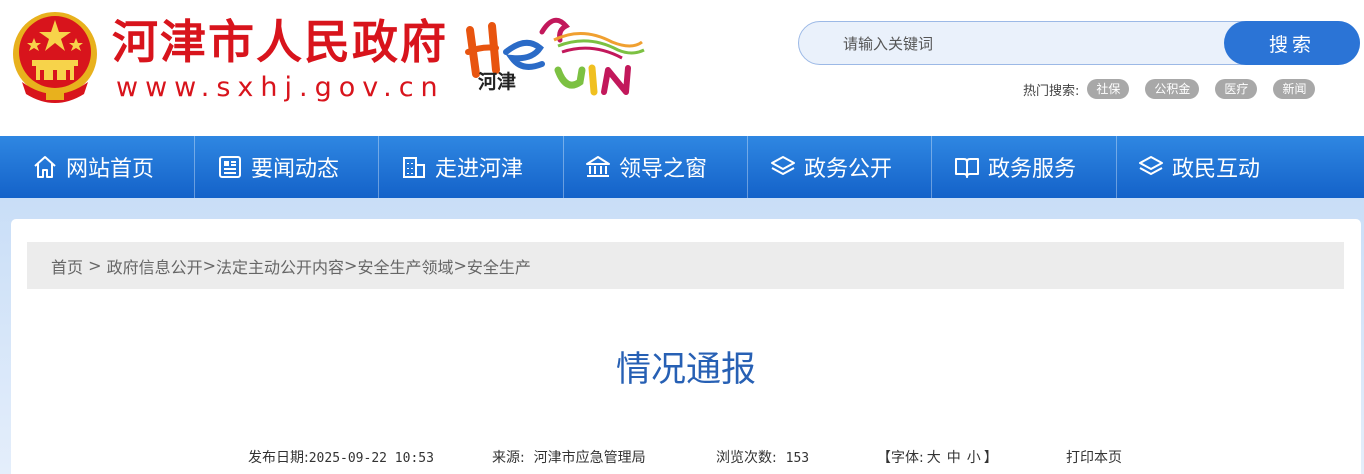 The height and width of the screenshot is (474, 1364). I want to click on publish-date: 发布日期:2025-09-22 10:53, so click(341, 458).